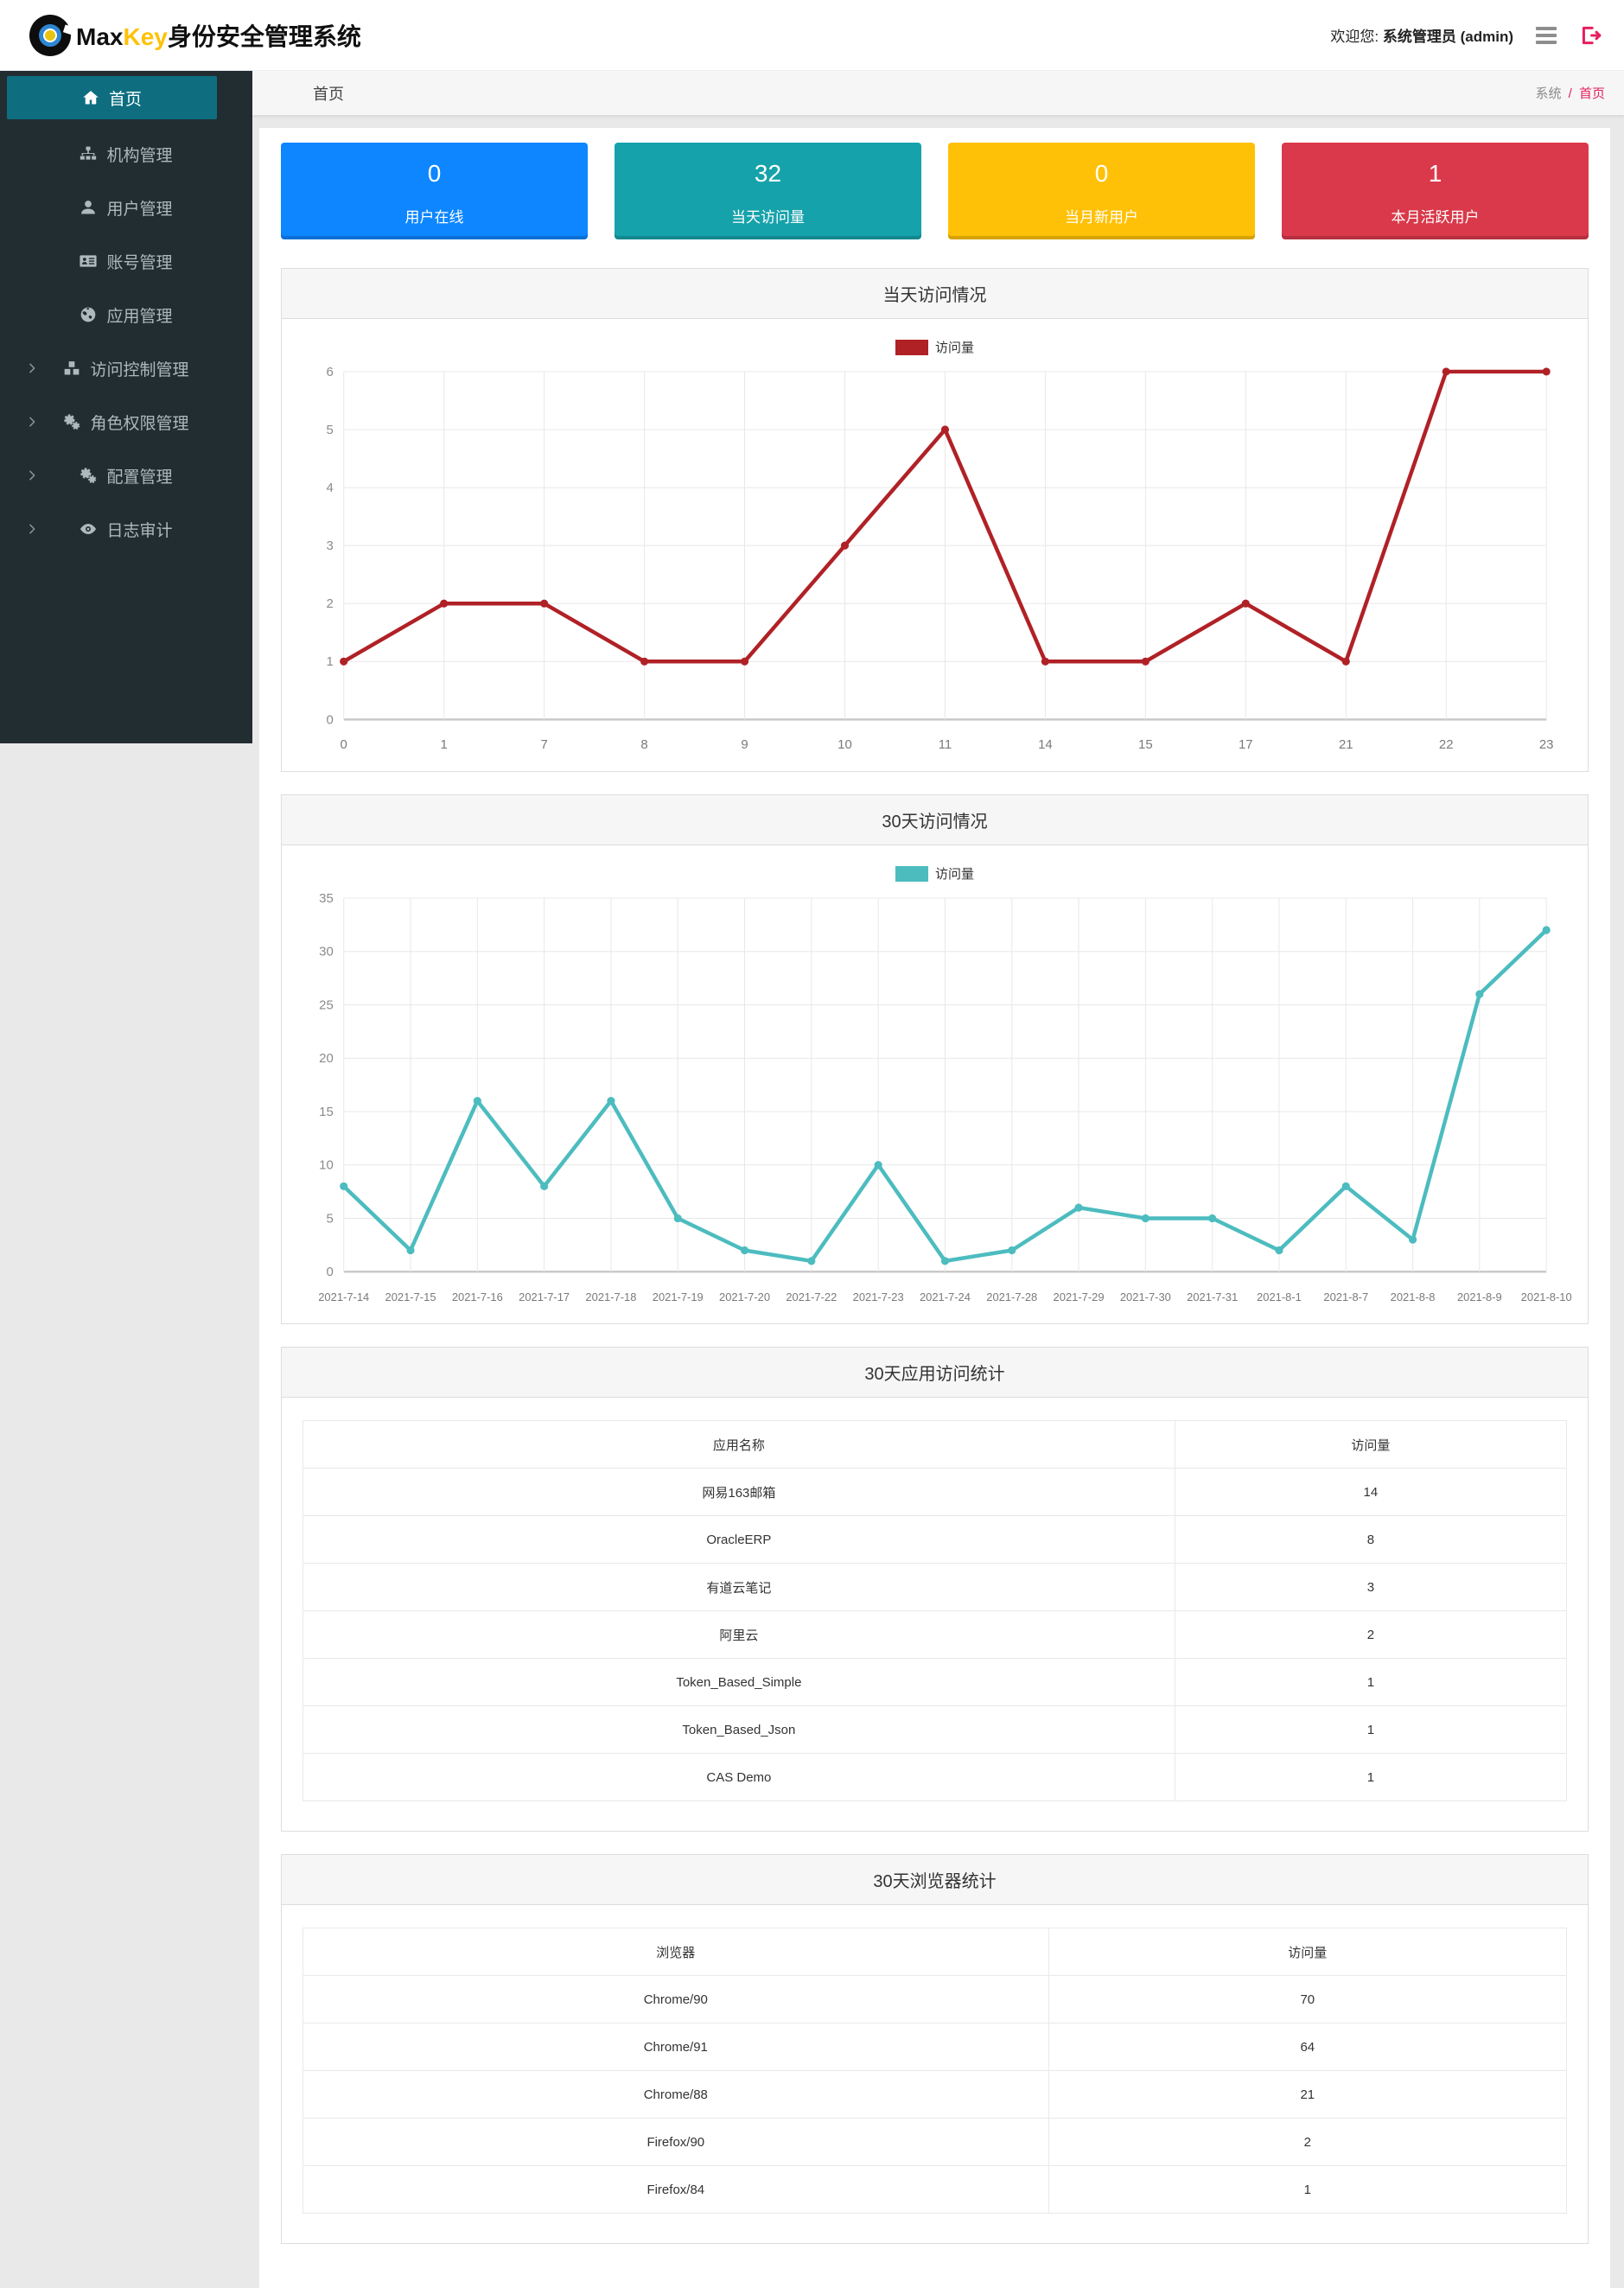 The image size is (1624, 2288). Describe the element at coordinates (678, 1297) in the screenshot. I see `svg-text: 2021-7-19` at that location.